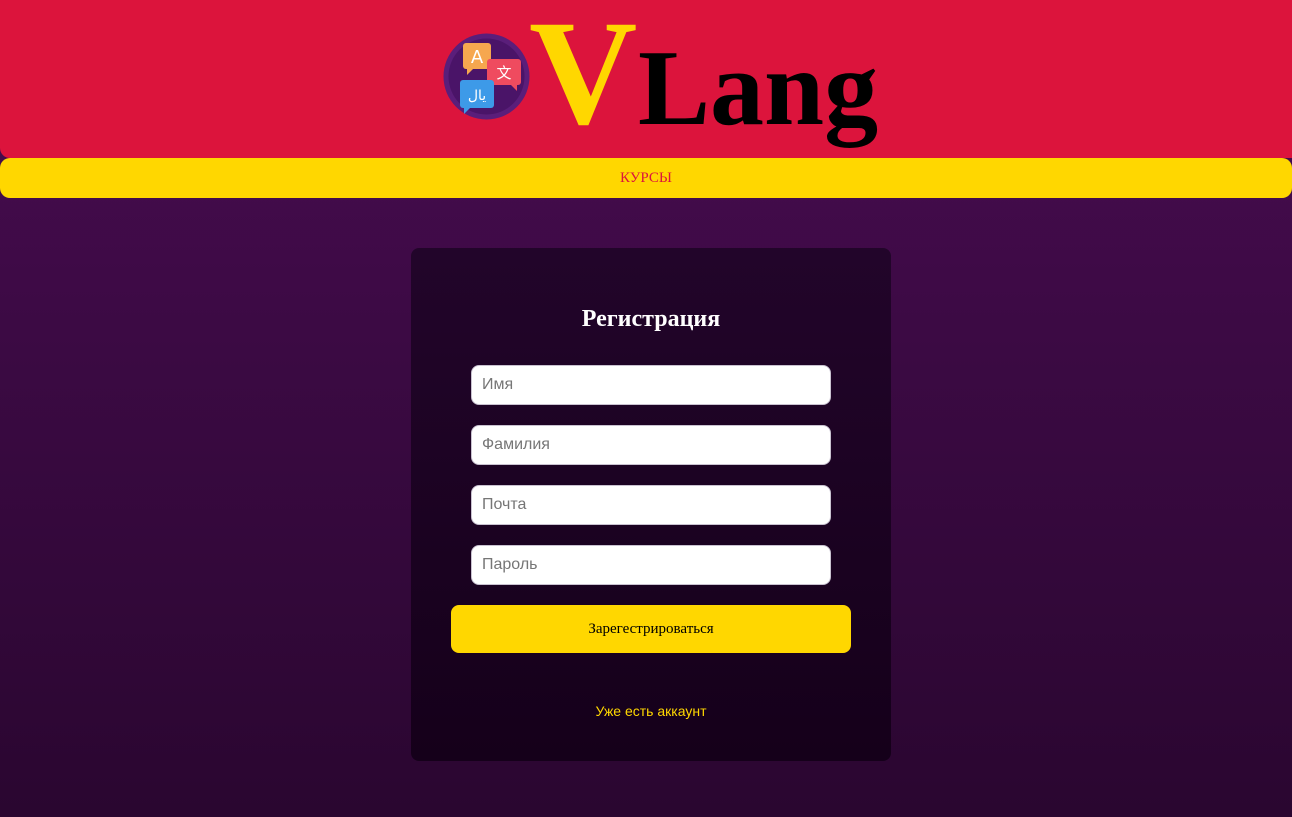  Describe the element at coordinates (486, 76) in the screenshot. I see `translate-logo-icon: A 文 يال` at that location.